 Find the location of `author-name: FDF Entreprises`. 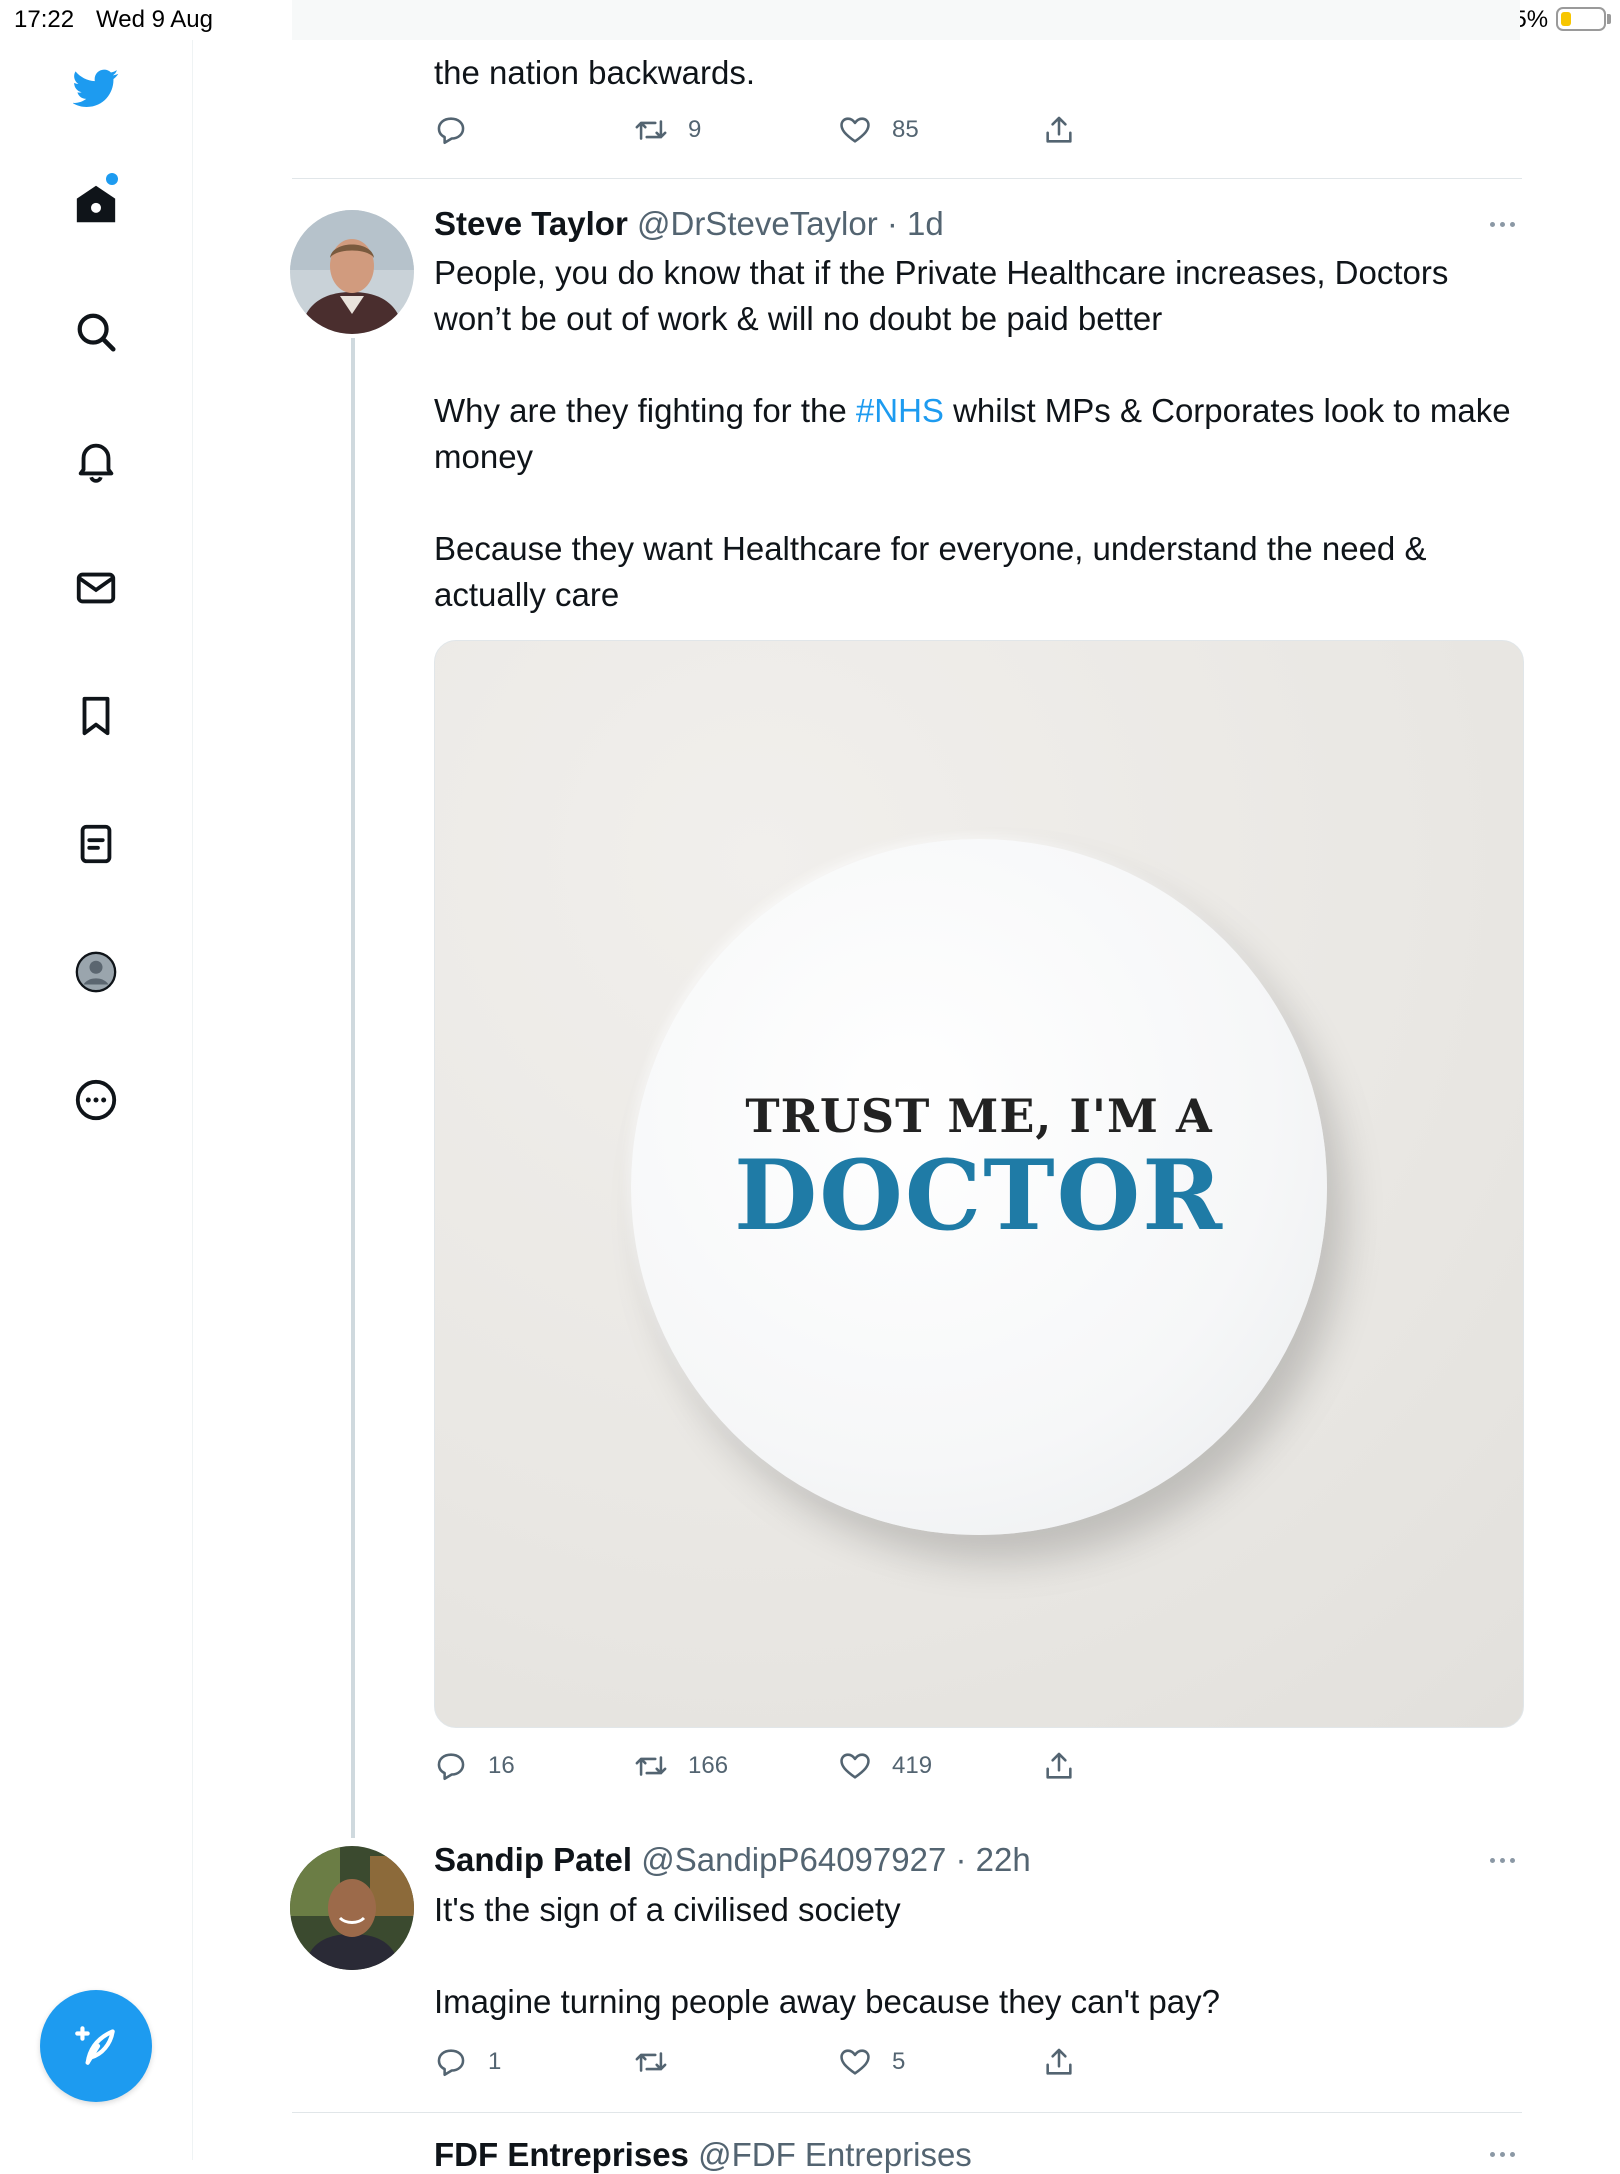

author-name: FDF Entreprises is located at coordinates (561, 2154).